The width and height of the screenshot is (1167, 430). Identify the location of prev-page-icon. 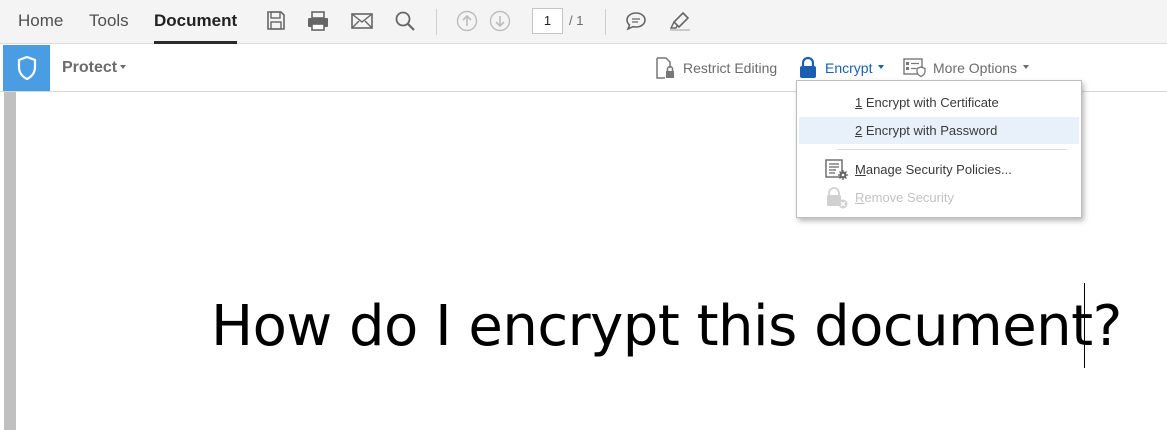
(467, 21).